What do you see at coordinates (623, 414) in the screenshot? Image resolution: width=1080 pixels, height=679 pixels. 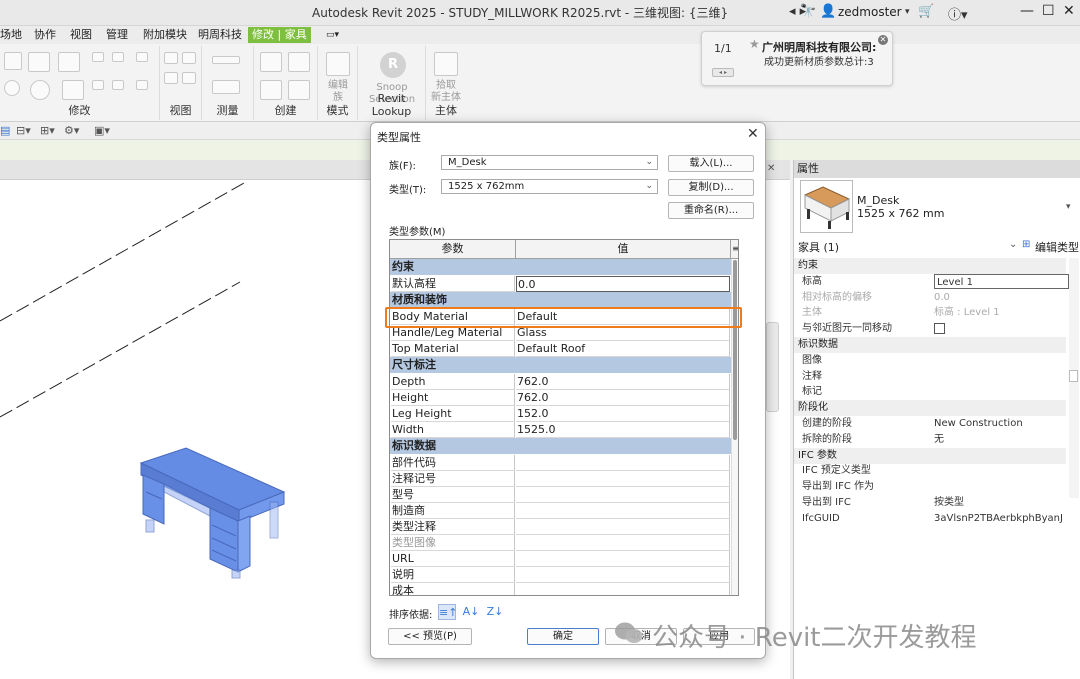 I see `param-value: 152.0` at bounding box center [623, 414].